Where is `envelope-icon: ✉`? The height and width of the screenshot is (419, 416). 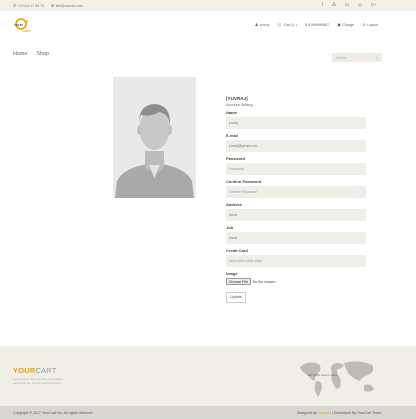 envelope-icon: ✉ is located at coordinates (52, 5).